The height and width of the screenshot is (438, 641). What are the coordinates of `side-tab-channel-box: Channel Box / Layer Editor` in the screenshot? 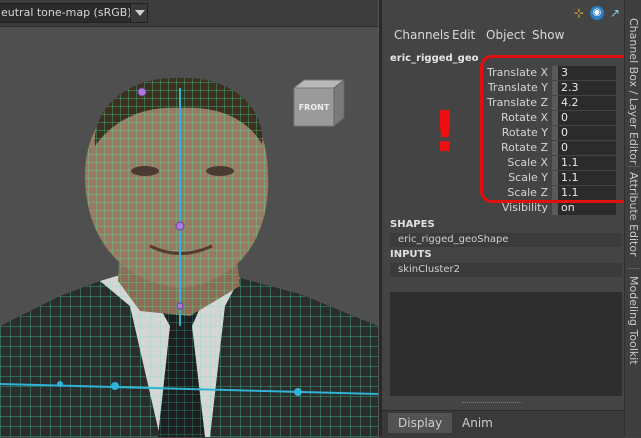 It's located at (633, 91).